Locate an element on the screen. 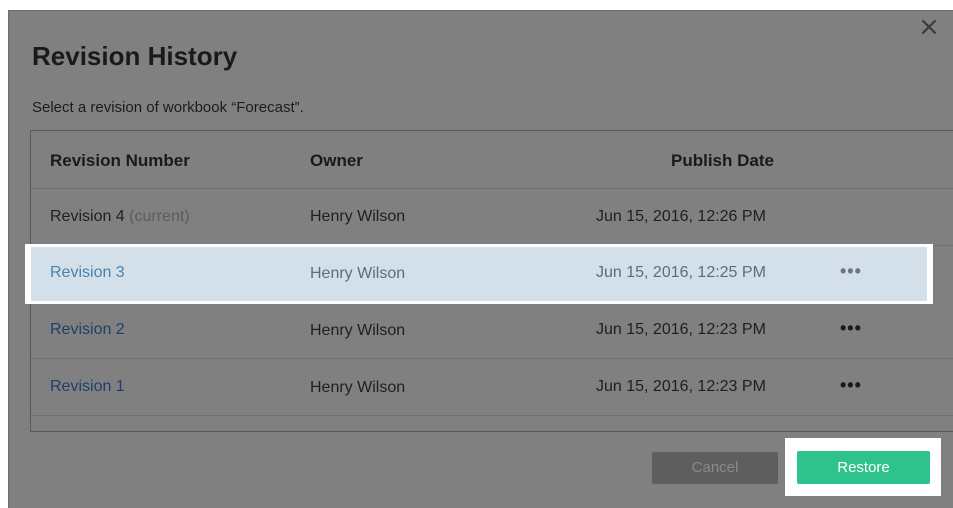 Image resolution: width=953 pixels, height=508 pixels. header-divider is located at coordinates (492, 188).